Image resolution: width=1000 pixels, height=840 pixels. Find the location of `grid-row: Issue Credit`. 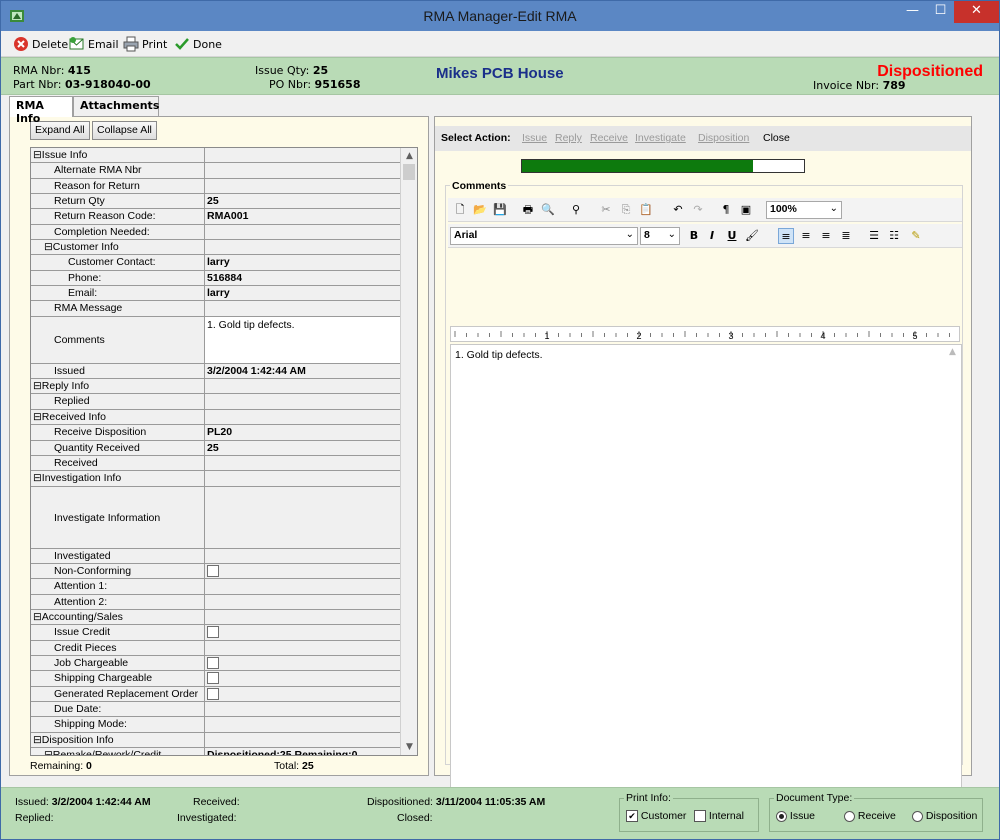

grid-row: Issue Credit is located at coordinates (216, 633).